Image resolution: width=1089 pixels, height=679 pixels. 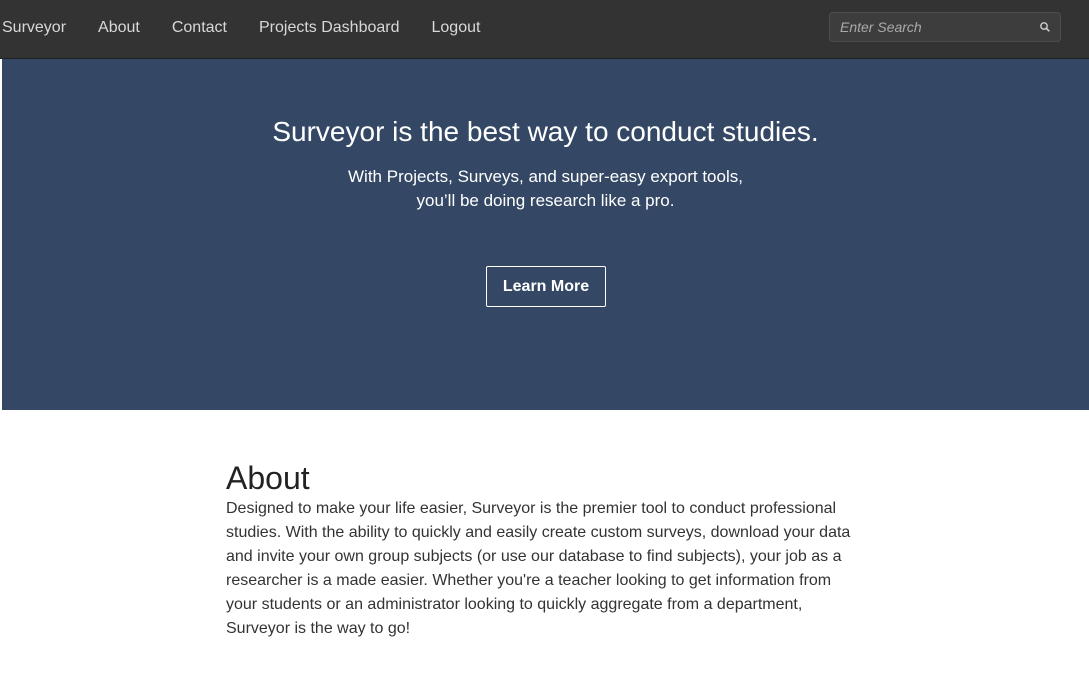 What do you see at coordinates (34, 28) in the screenshot?
I see `brand-link: Surveyor` at bounding box center [34, 28].